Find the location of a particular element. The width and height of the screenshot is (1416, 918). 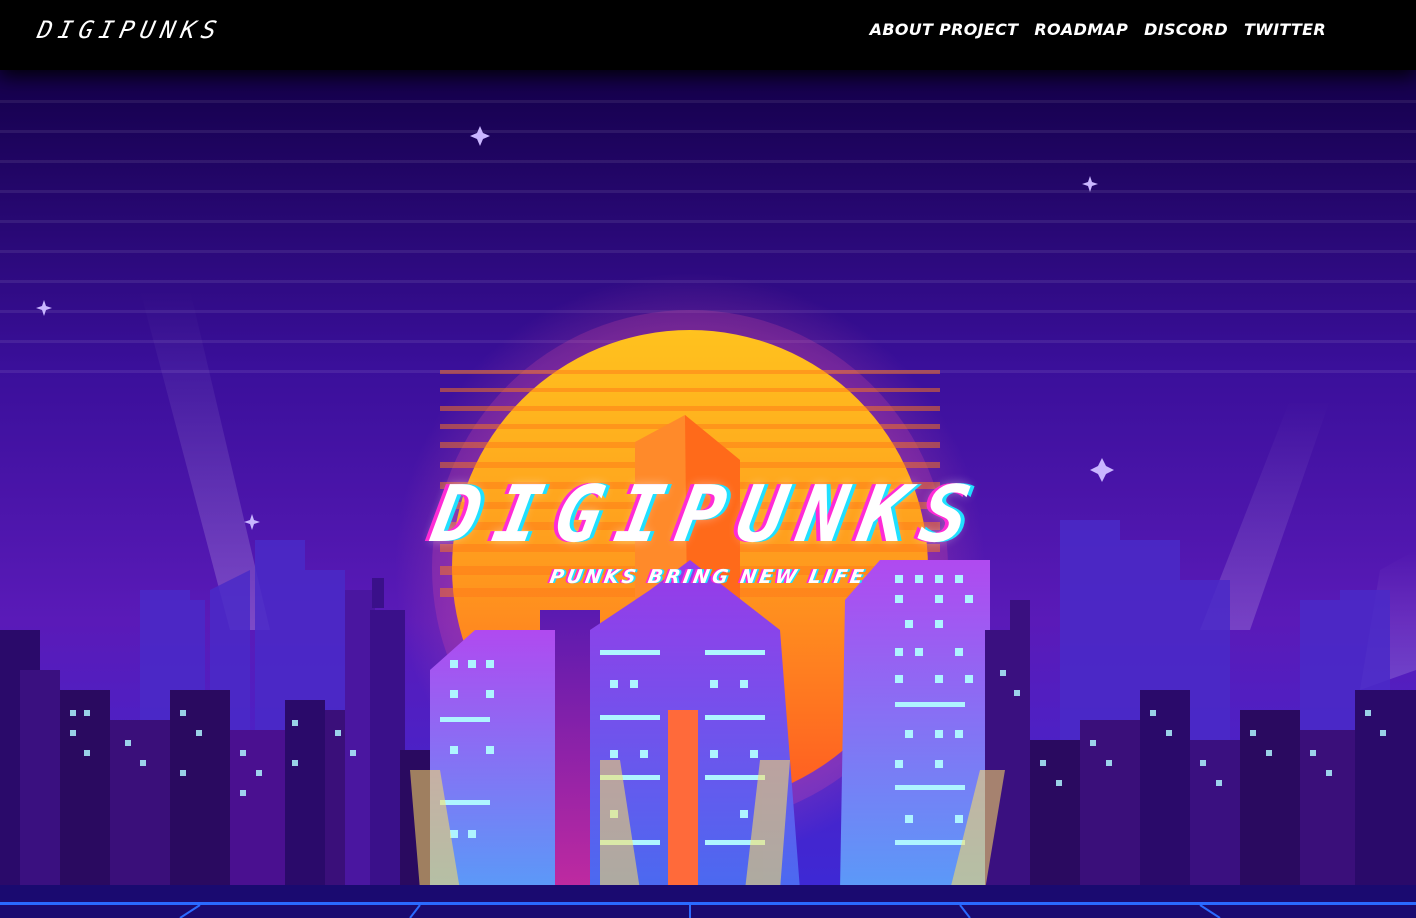

nav-twitter: TWITTER is located at coordinates (1285, 29).